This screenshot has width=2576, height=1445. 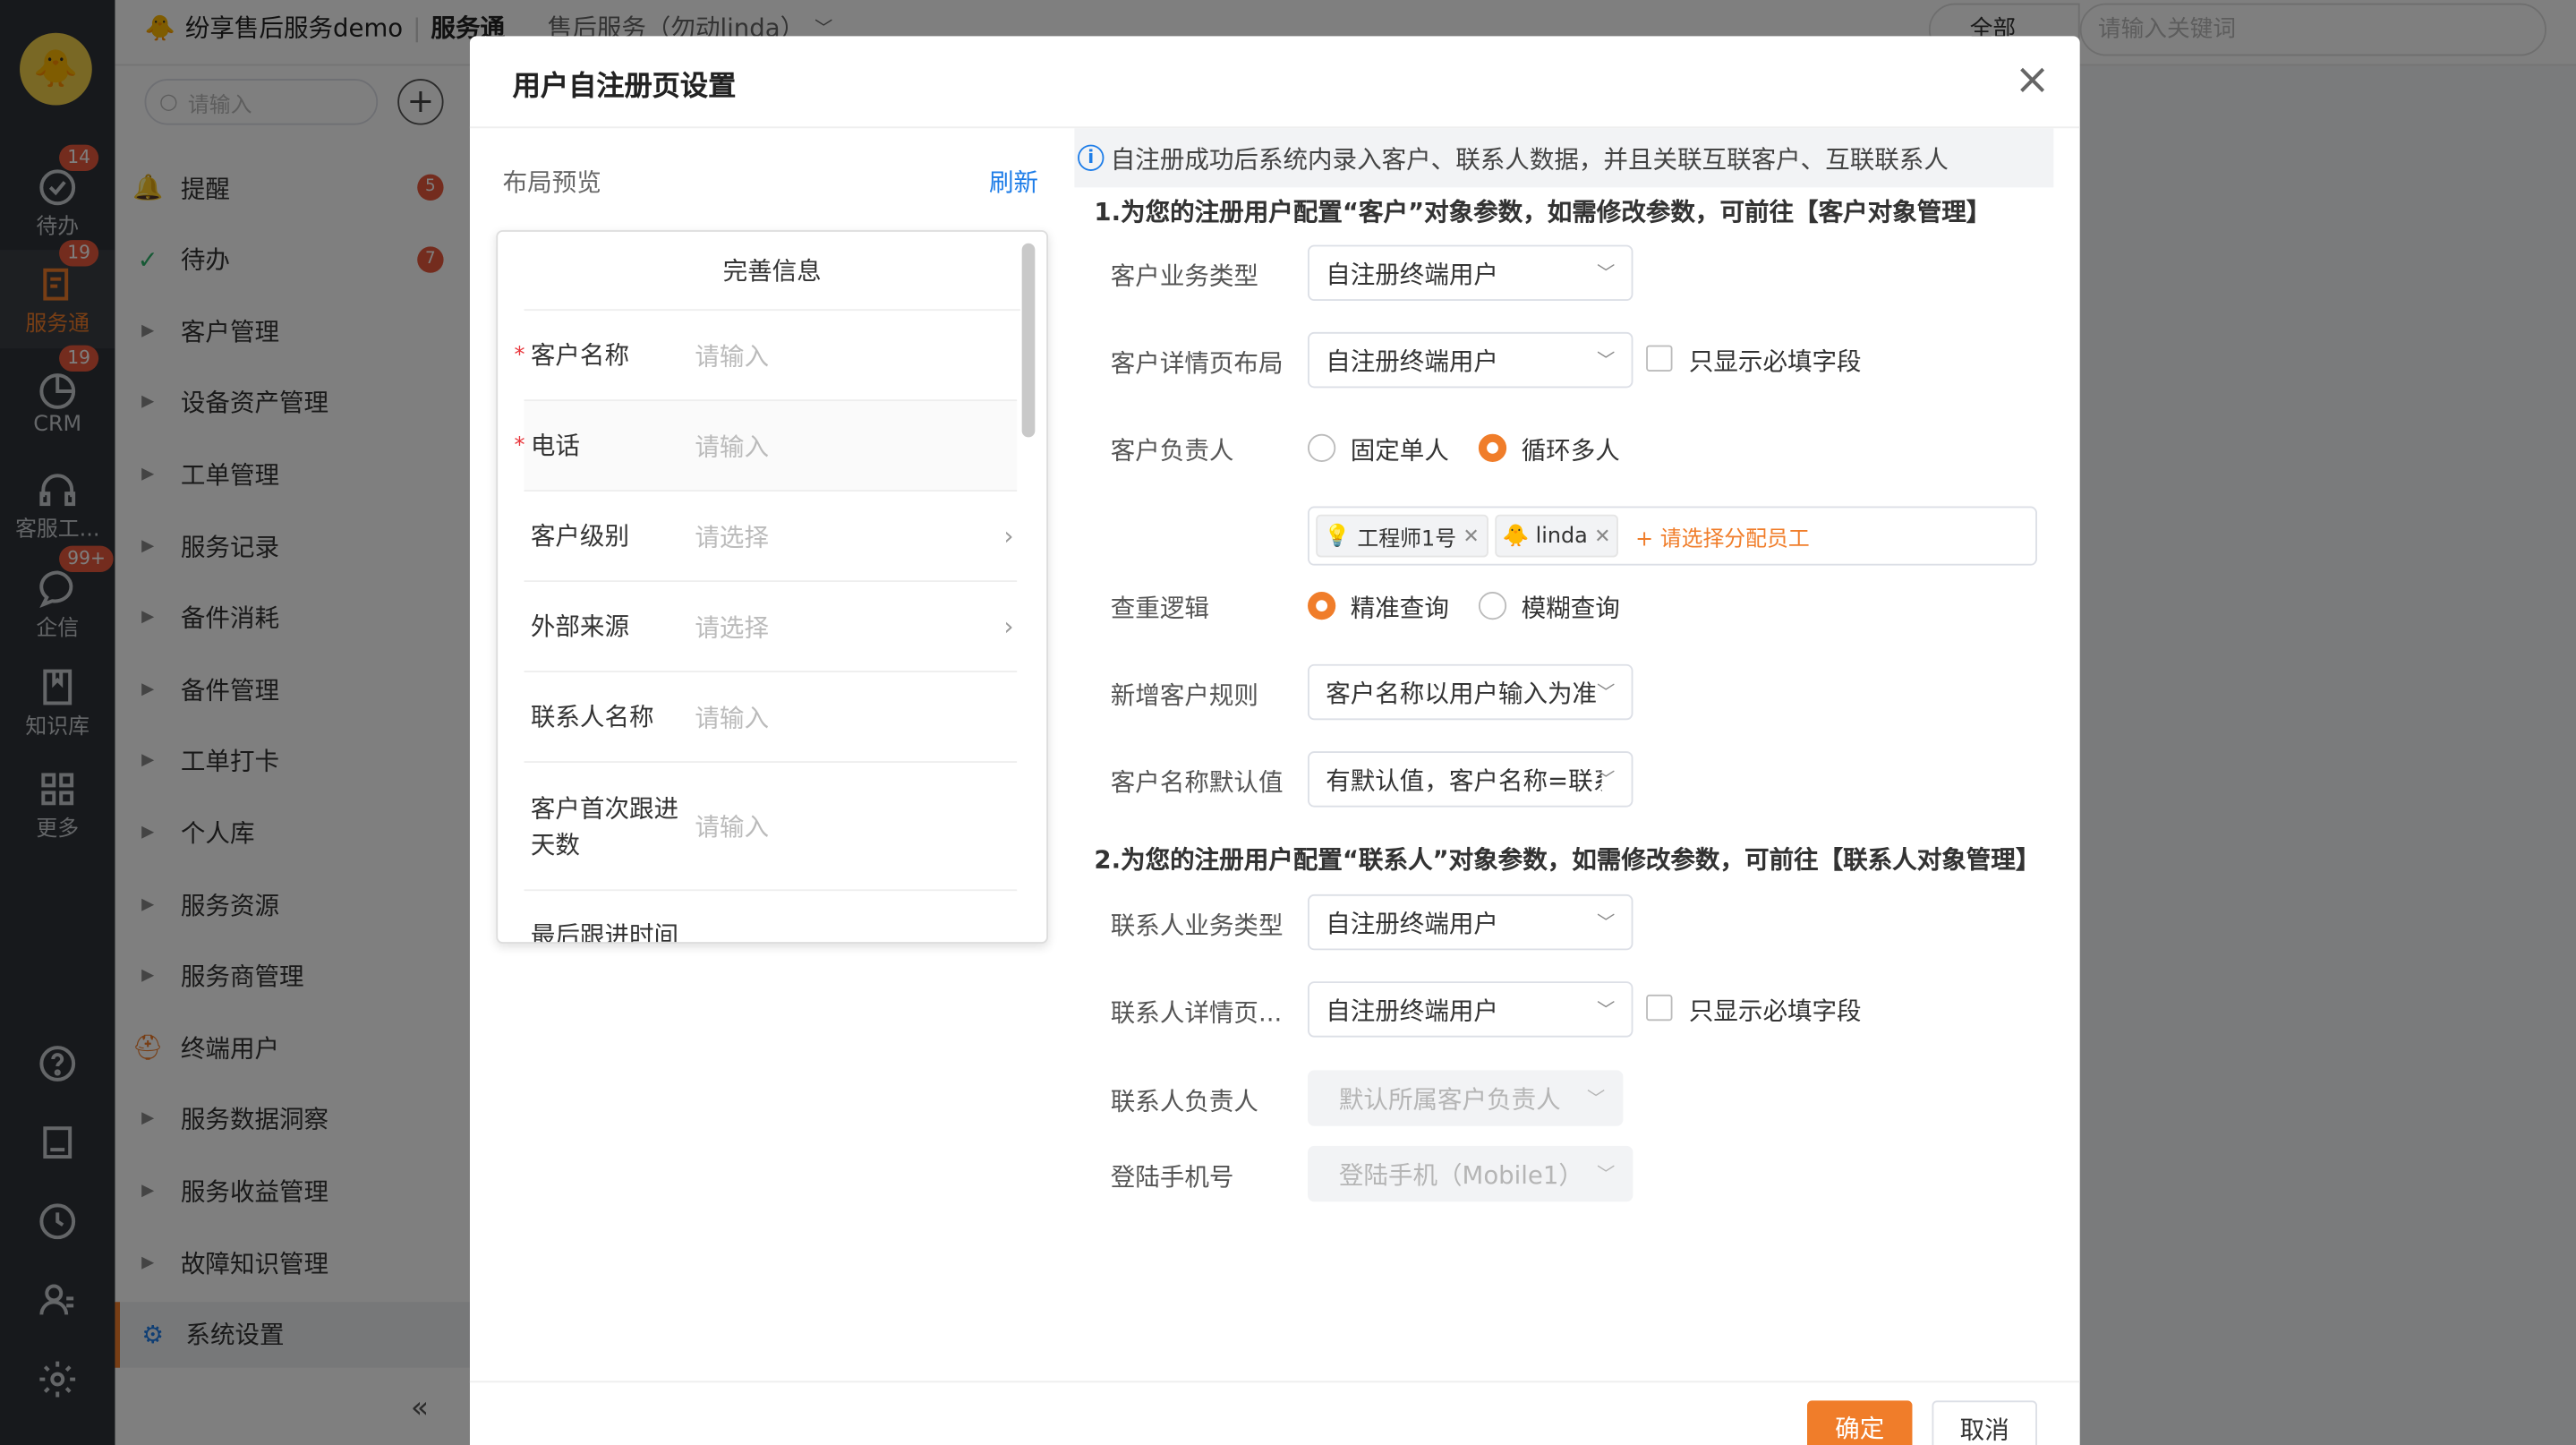 What do you see at coordinates (1399, 608) in the screenshot?
I see `dedup-exact-label: 精准查询` at bounding box center [1399, 608].